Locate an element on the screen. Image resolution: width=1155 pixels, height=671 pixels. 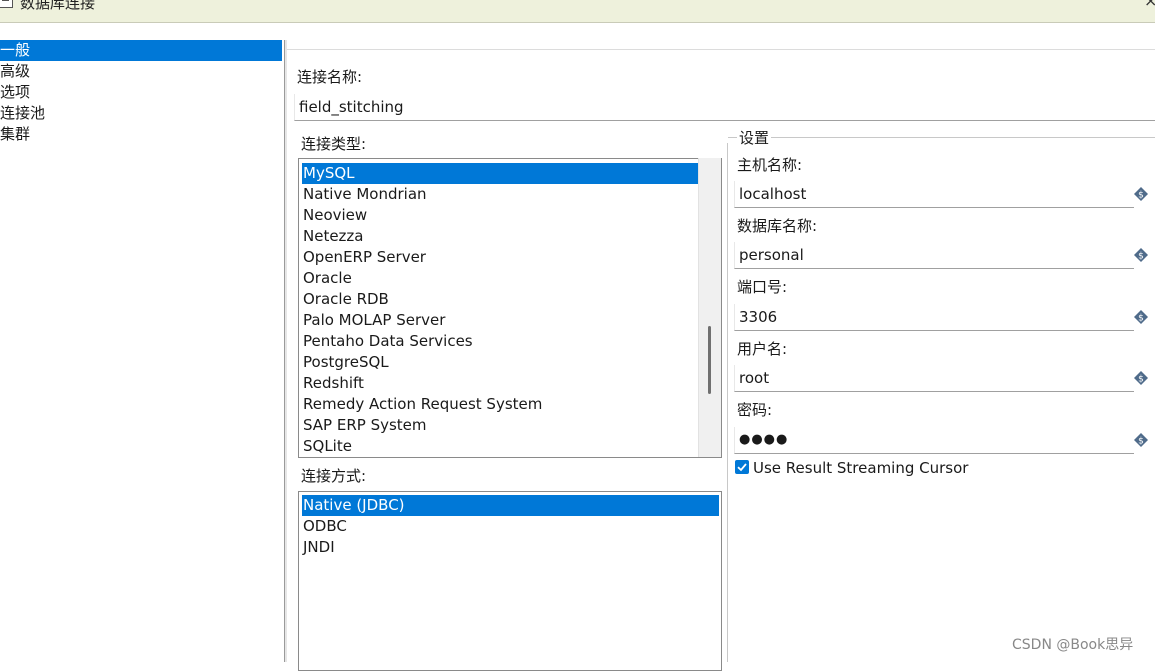
streaming-cursor-checkbox is located at coordinates (742, 467).